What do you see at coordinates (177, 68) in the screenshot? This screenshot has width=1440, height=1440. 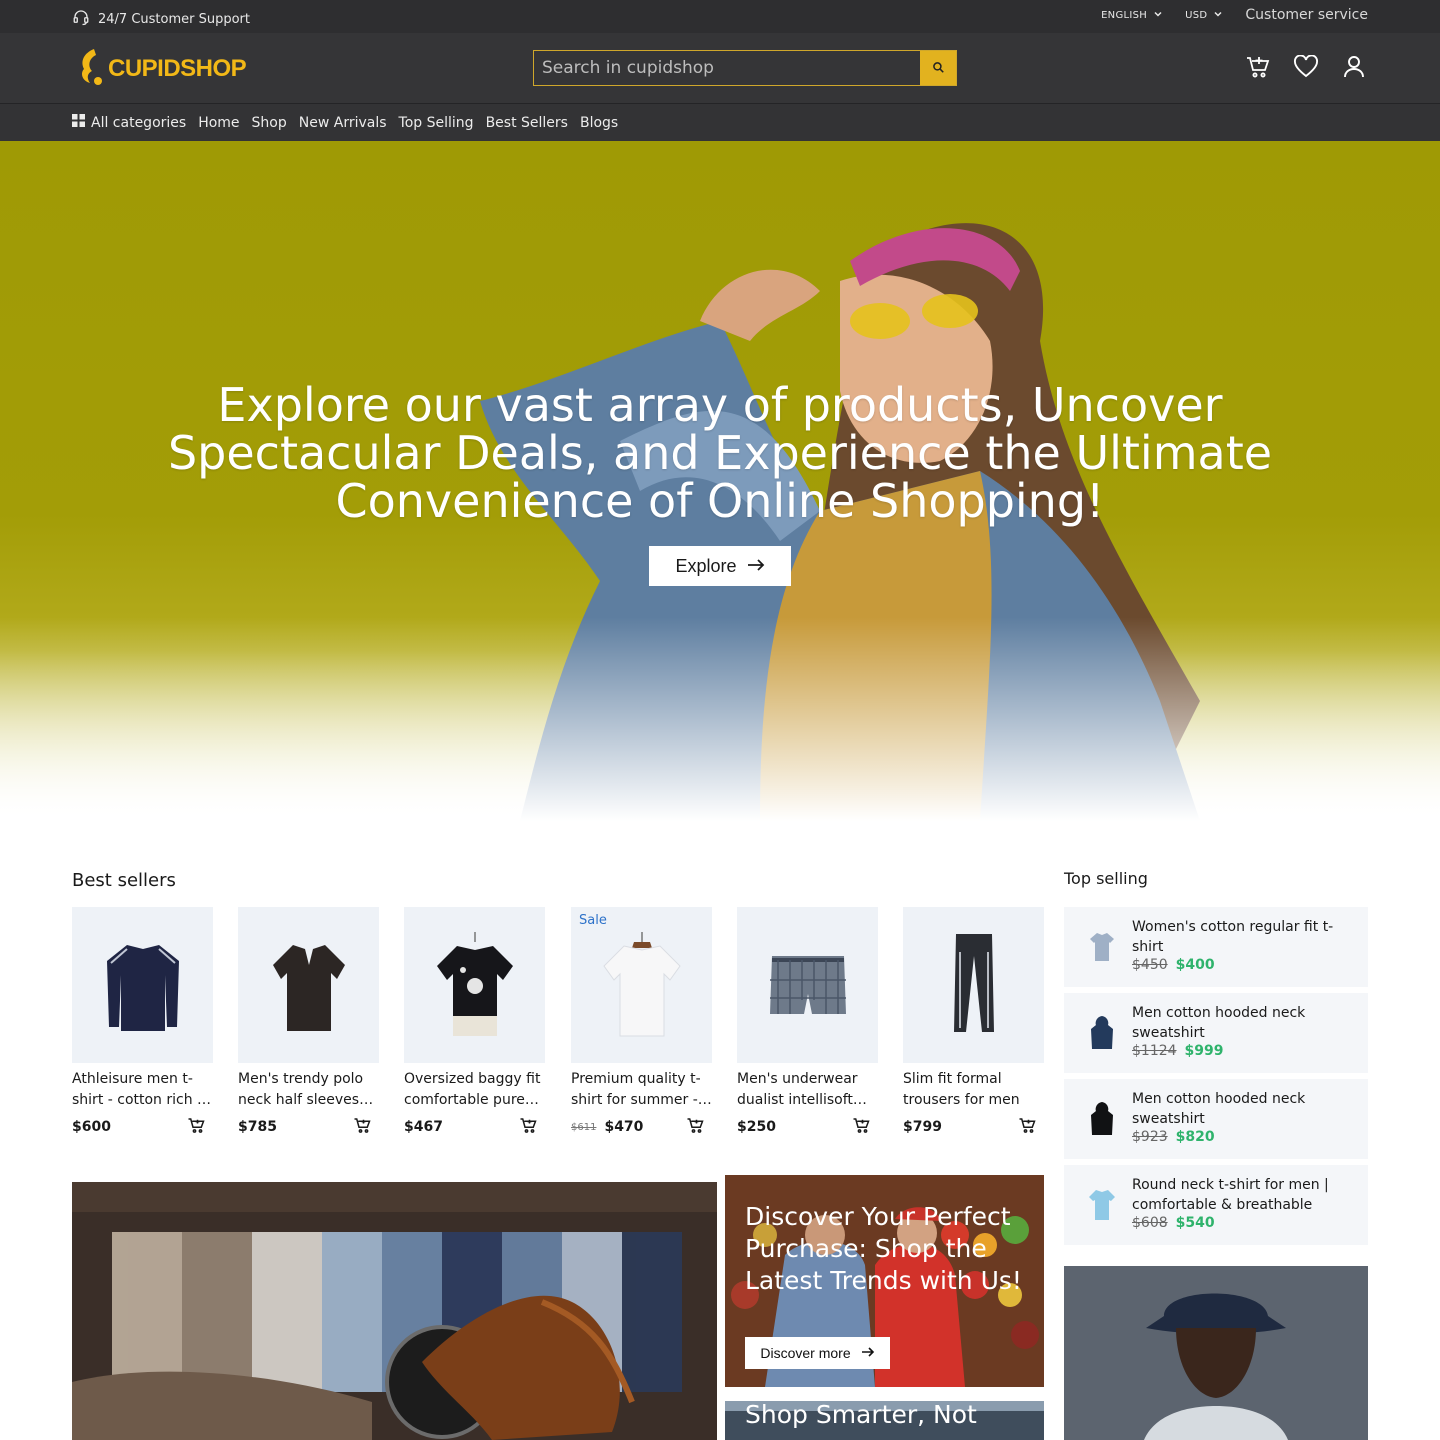 I see `logo-text: CUPIDSHOP` at bounding box center [177, 68].